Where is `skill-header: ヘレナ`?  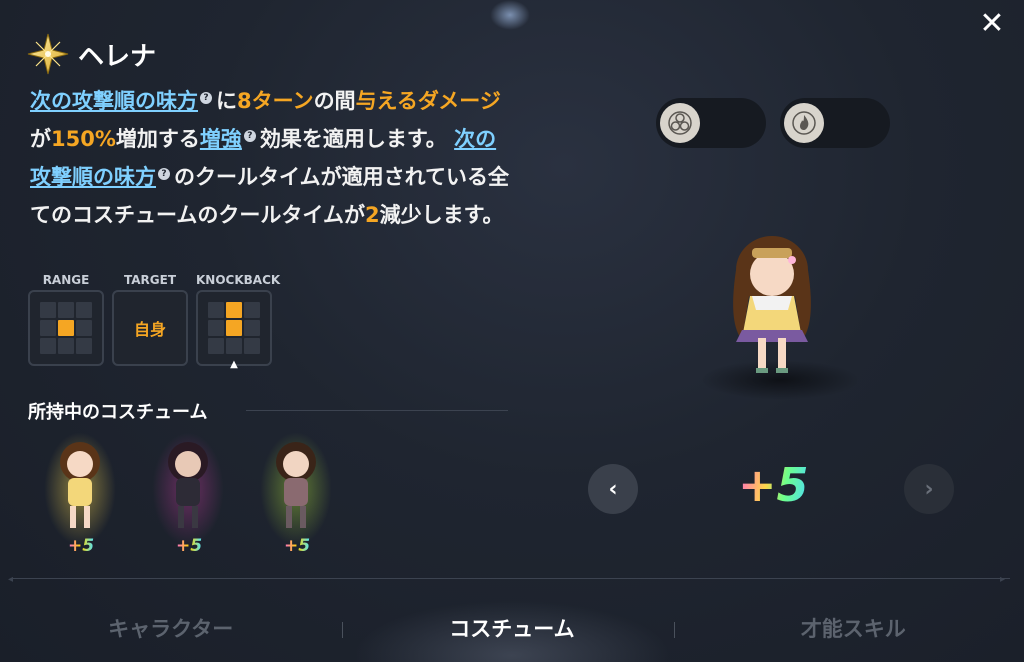 skill-header: ヘレナ is located at coordinates (91, 54).